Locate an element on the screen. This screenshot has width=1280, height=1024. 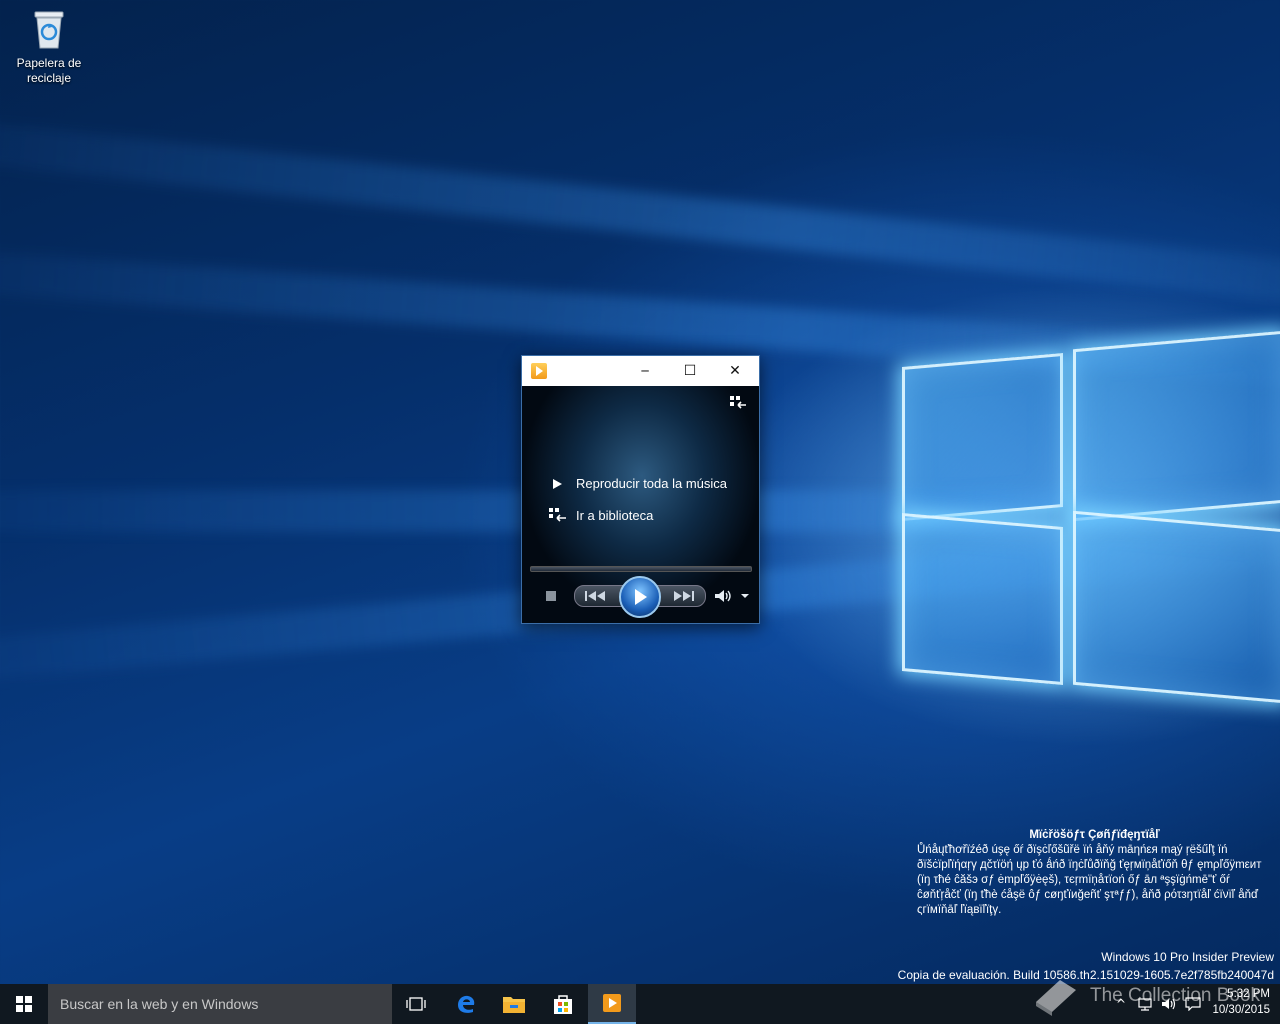
store-icon is located at coordinates (563, 1004).